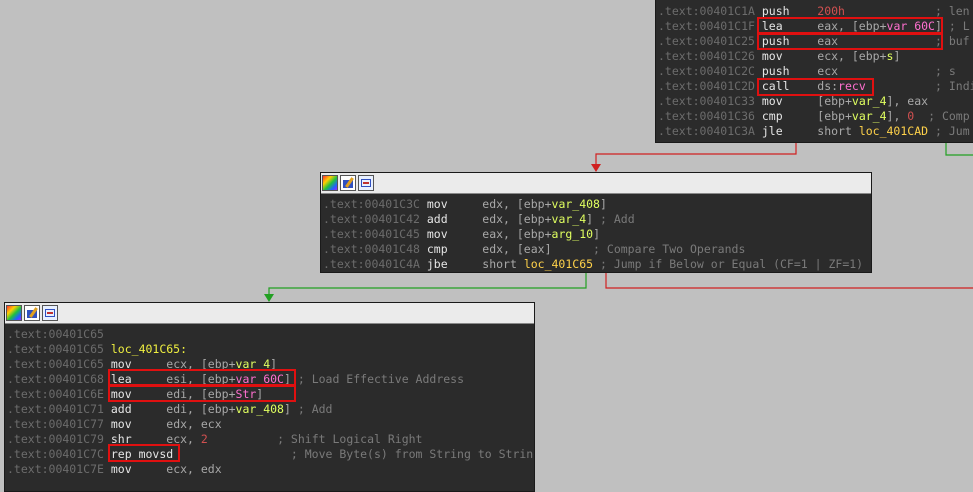 The image size is (973, 492). What do you see at coordinates (371, 219) in the screenshot?
I see `code-address: .text:00401C42` at bounding box center [371, 219].